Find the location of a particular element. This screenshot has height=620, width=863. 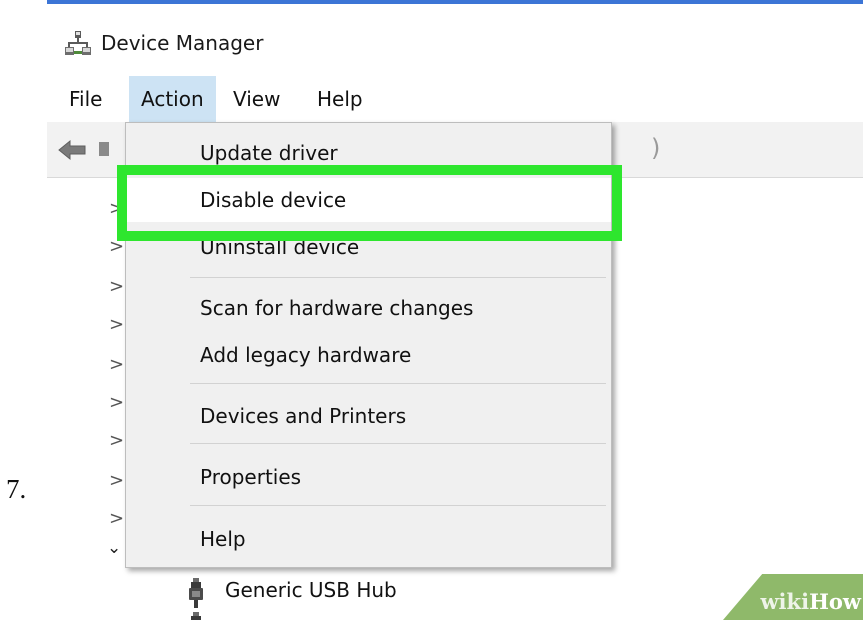

menu-item-uninstall-device: Uninstall device is located at coordinates (368, 247).